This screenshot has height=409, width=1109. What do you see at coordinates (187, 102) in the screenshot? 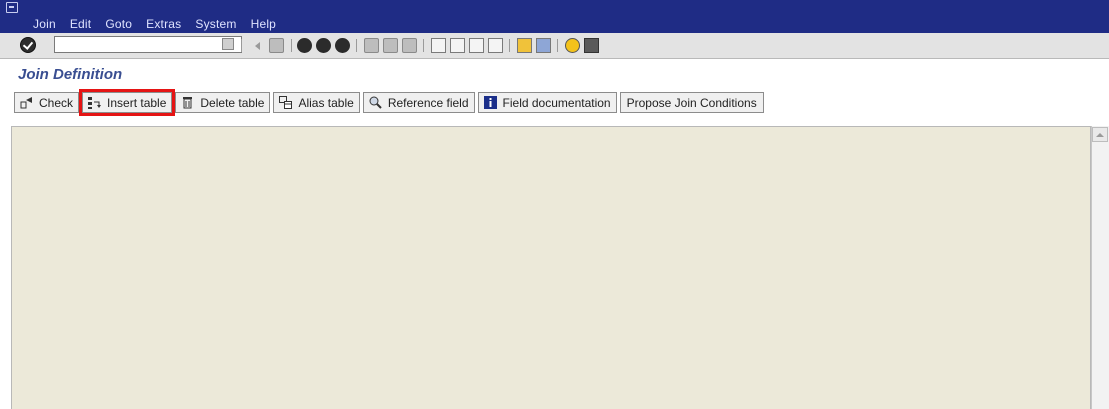
I see `trash-icon` at bounding box center [187, 102].